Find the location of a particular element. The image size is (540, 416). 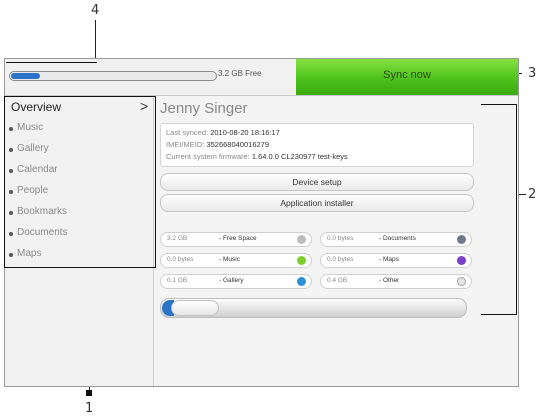

storage-item-documents: 0.0 bytes - Documents is located at coordinates (396, 239).